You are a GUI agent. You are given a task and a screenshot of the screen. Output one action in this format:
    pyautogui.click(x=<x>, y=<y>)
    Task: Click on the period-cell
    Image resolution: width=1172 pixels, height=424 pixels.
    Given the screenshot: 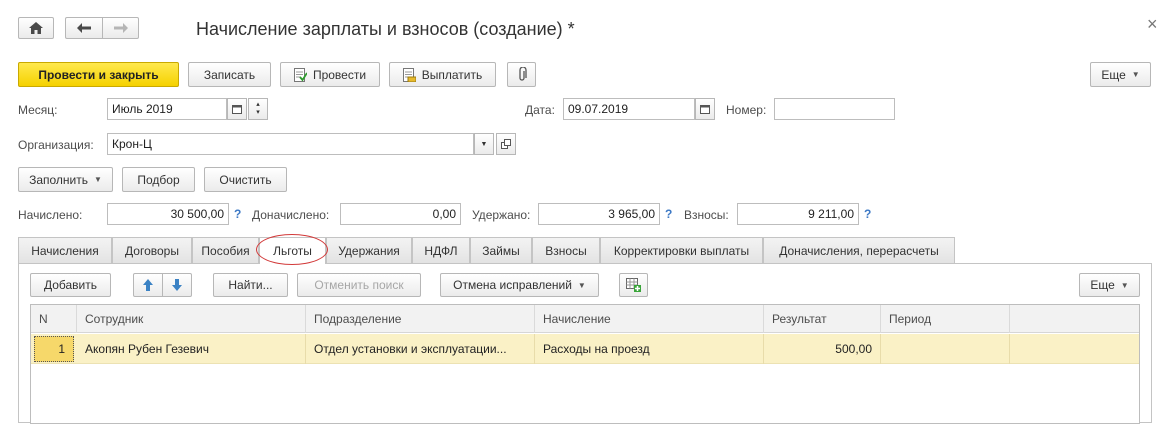 What is the action you would take?
    pyautogui.click(x=945, y=349)
    